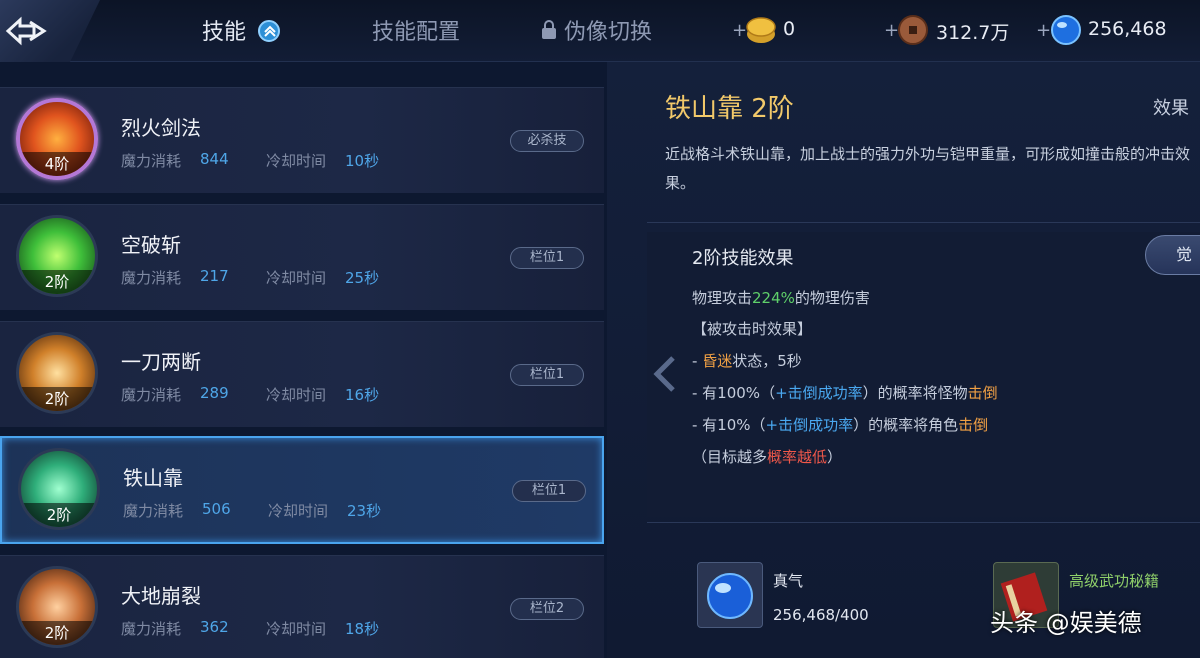  I want to click on blue-gem-icon, so click(1066, 30).